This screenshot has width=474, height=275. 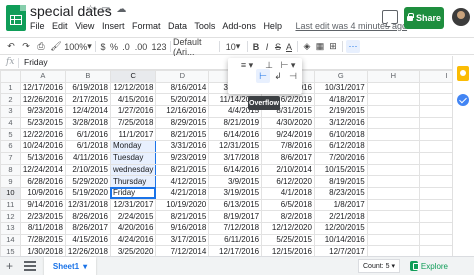 What do you see at coordinates (133, 181) in the screenshot?
I see `table-cell: Thursday` at bounding box center [133, 181].